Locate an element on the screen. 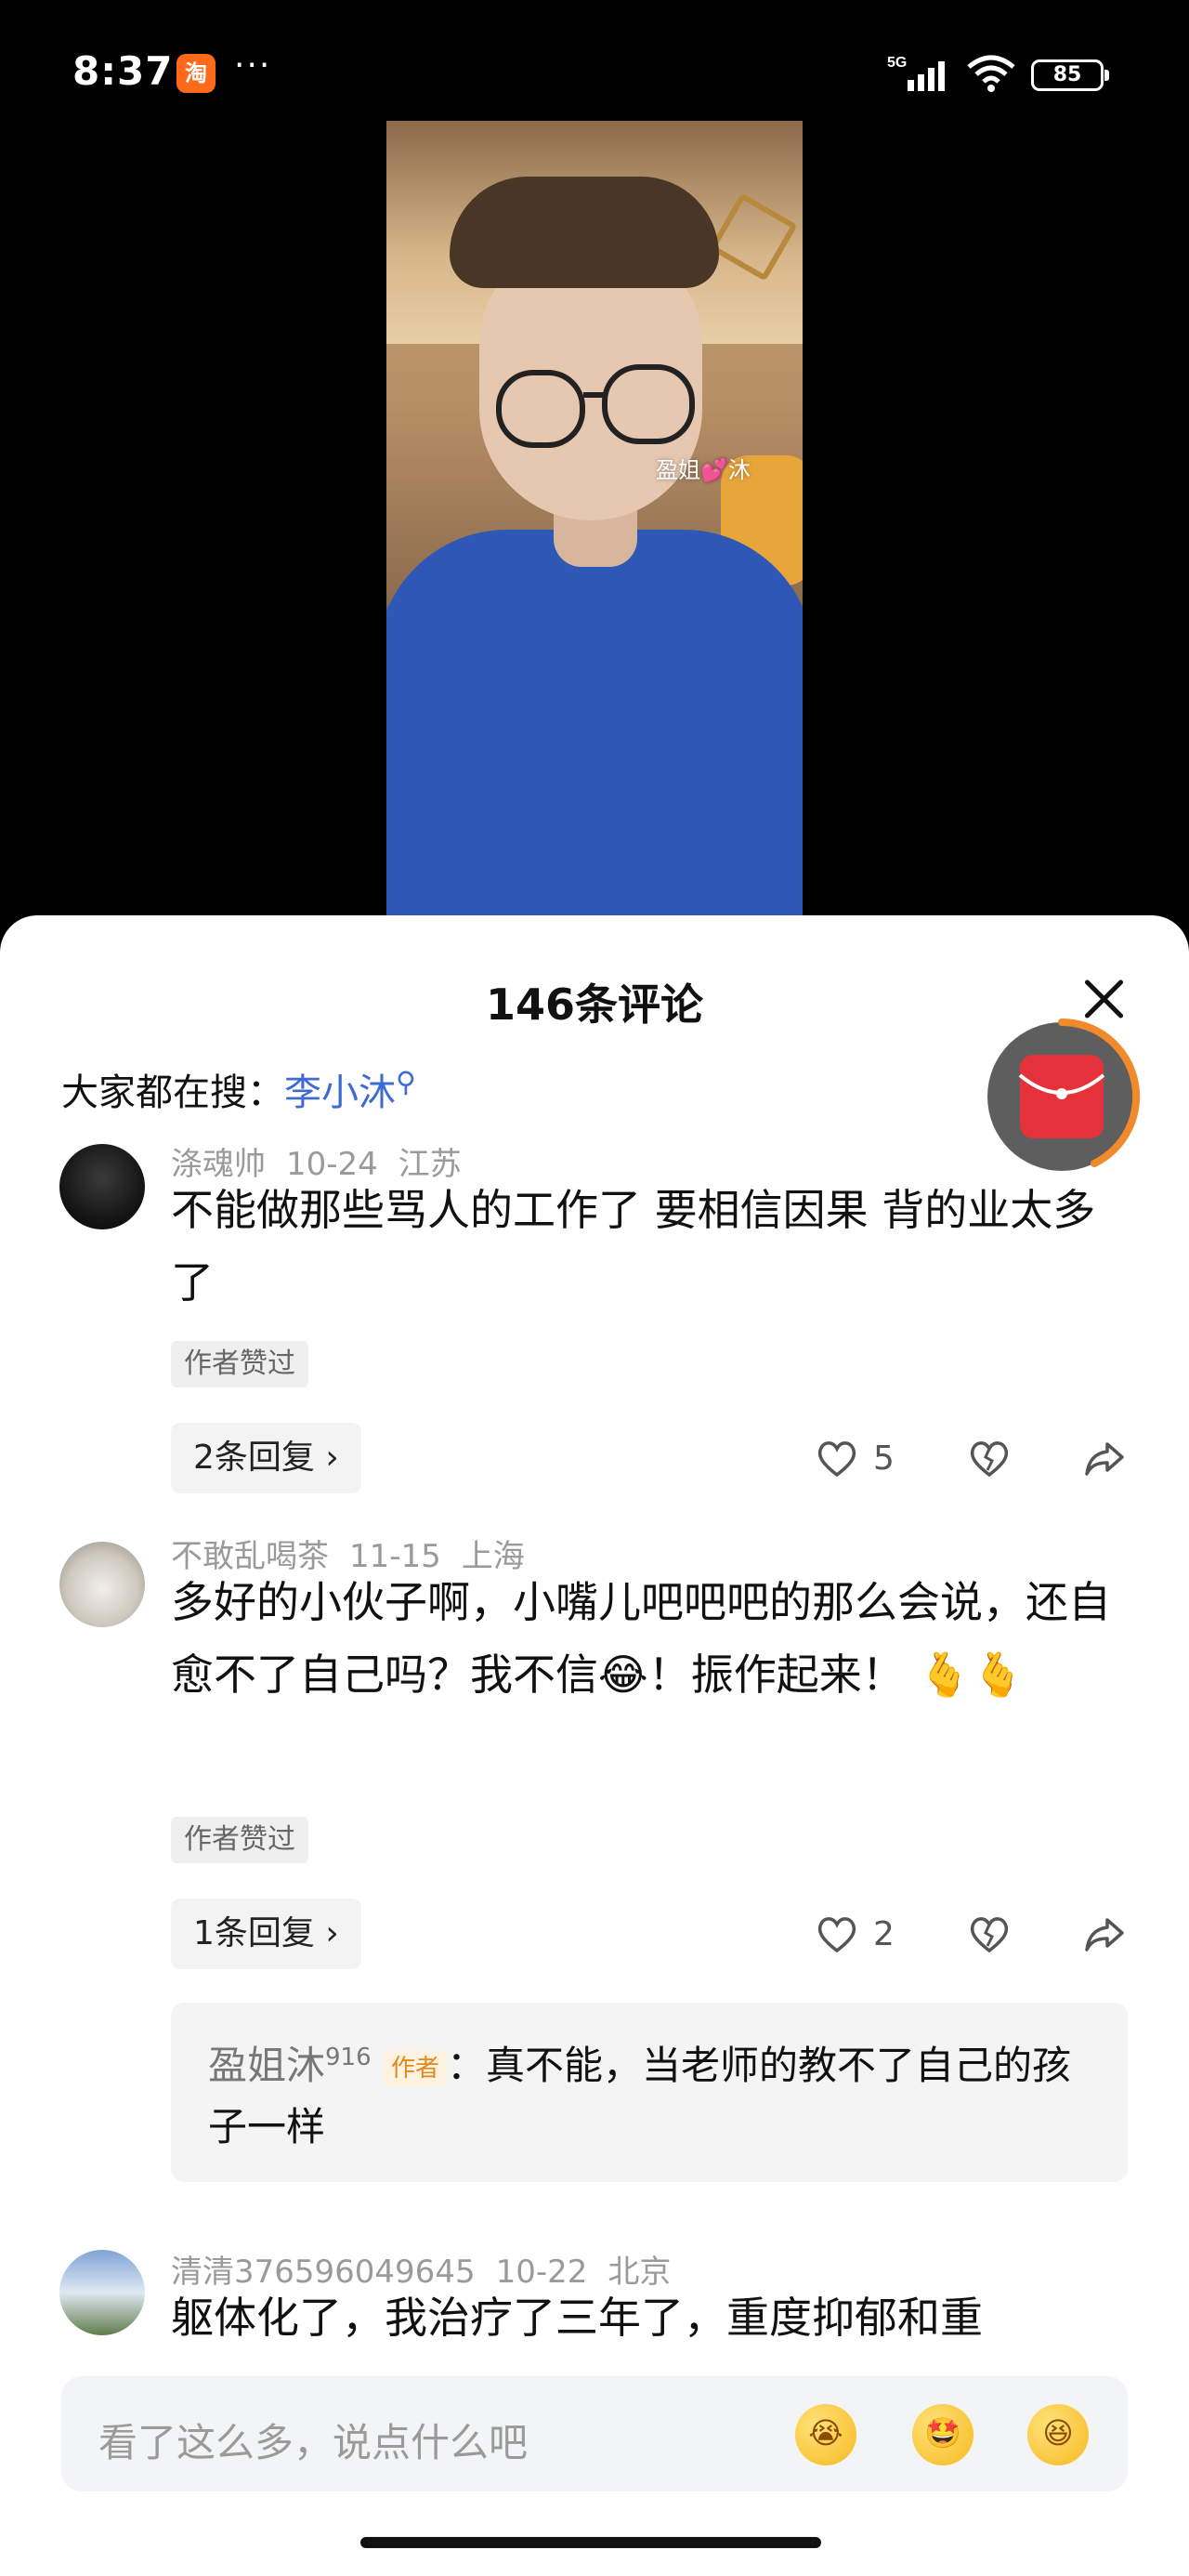 The image size is (1189, 2576). like-count: 5 is located at coordinates (884, 1458).